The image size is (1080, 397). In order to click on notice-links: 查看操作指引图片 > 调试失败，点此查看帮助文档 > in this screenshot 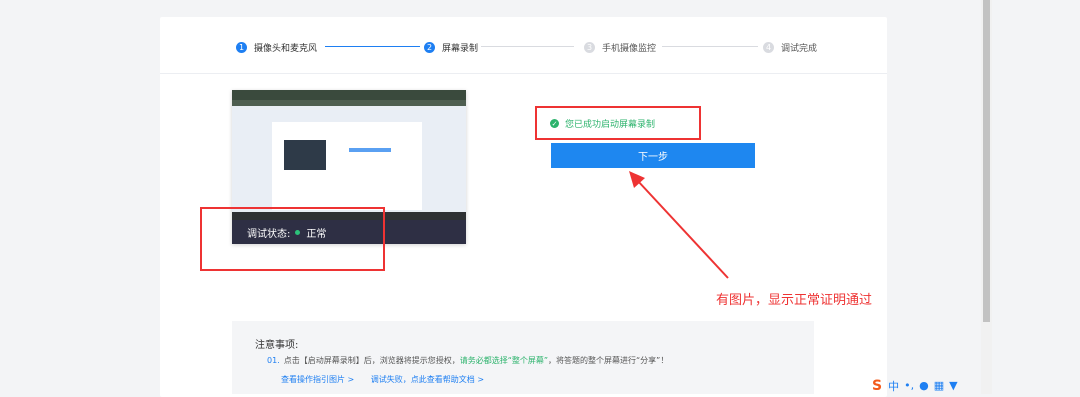, I will do `click(382, 379)`.